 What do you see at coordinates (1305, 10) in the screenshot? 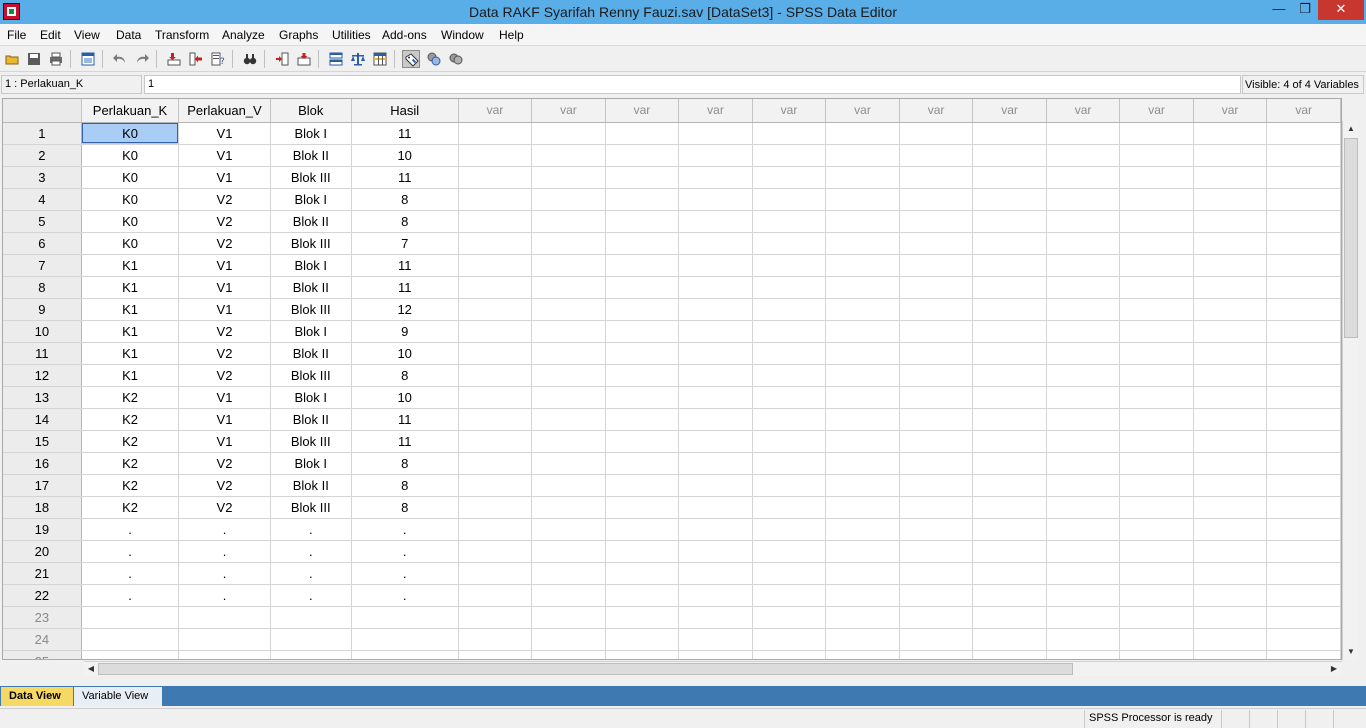
I see `maximize-button: ❐` at bounding box center [1305, 10].